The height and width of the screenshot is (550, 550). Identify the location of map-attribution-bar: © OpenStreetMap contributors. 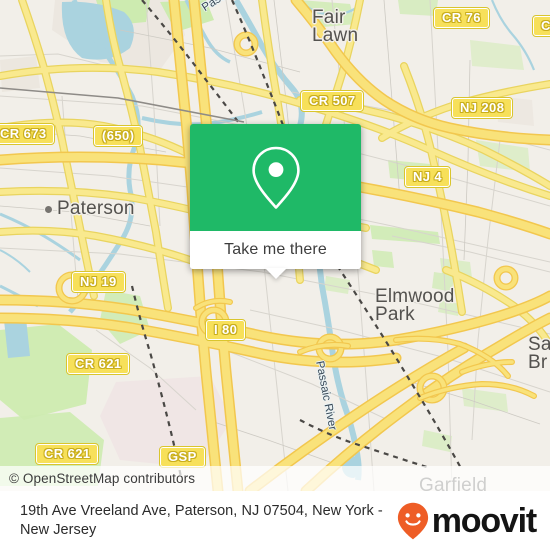
(275, 478).